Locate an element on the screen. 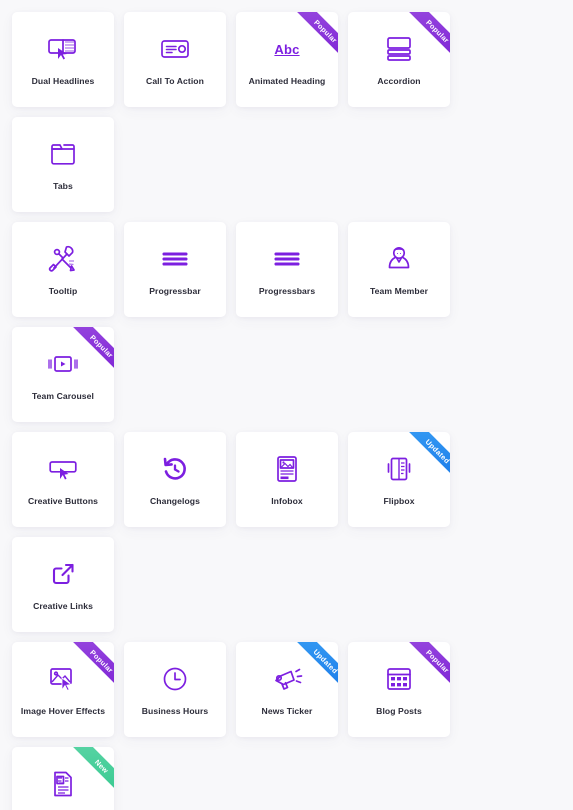  widget-card-creative-links: Creative Links is located at coordinates (63, 584).